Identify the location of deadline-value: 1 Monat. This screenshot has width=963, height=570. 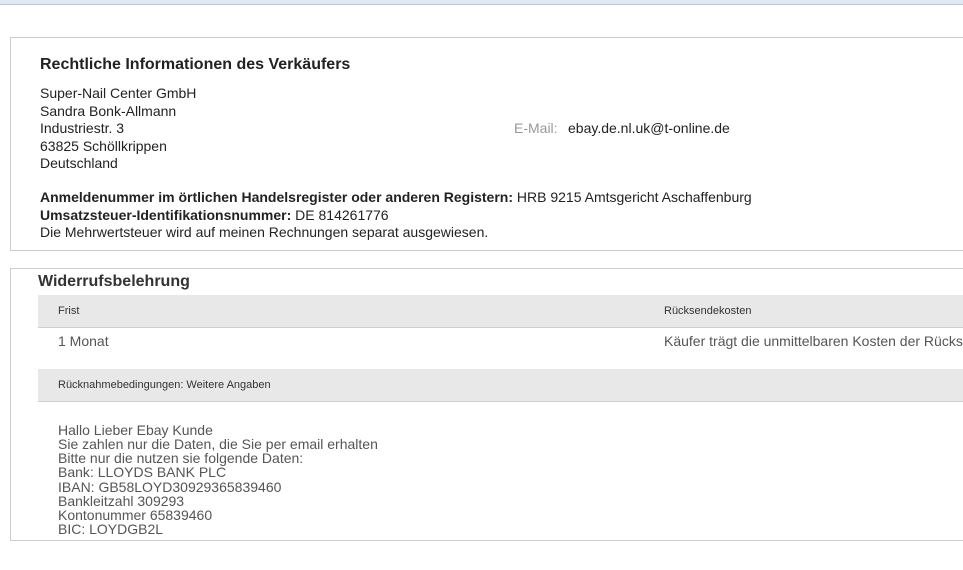
(83, 341).